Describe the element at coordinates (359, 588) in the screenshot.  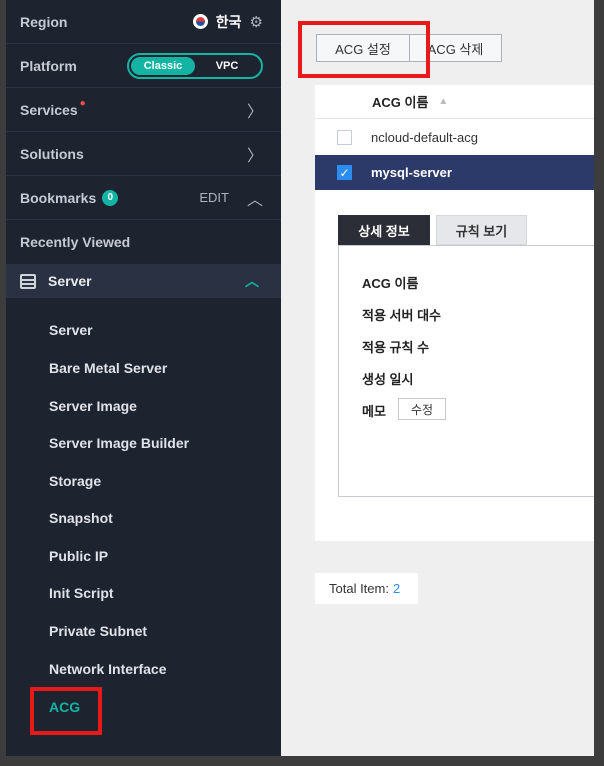
I see `total-item-label: Total Item:` at that location.